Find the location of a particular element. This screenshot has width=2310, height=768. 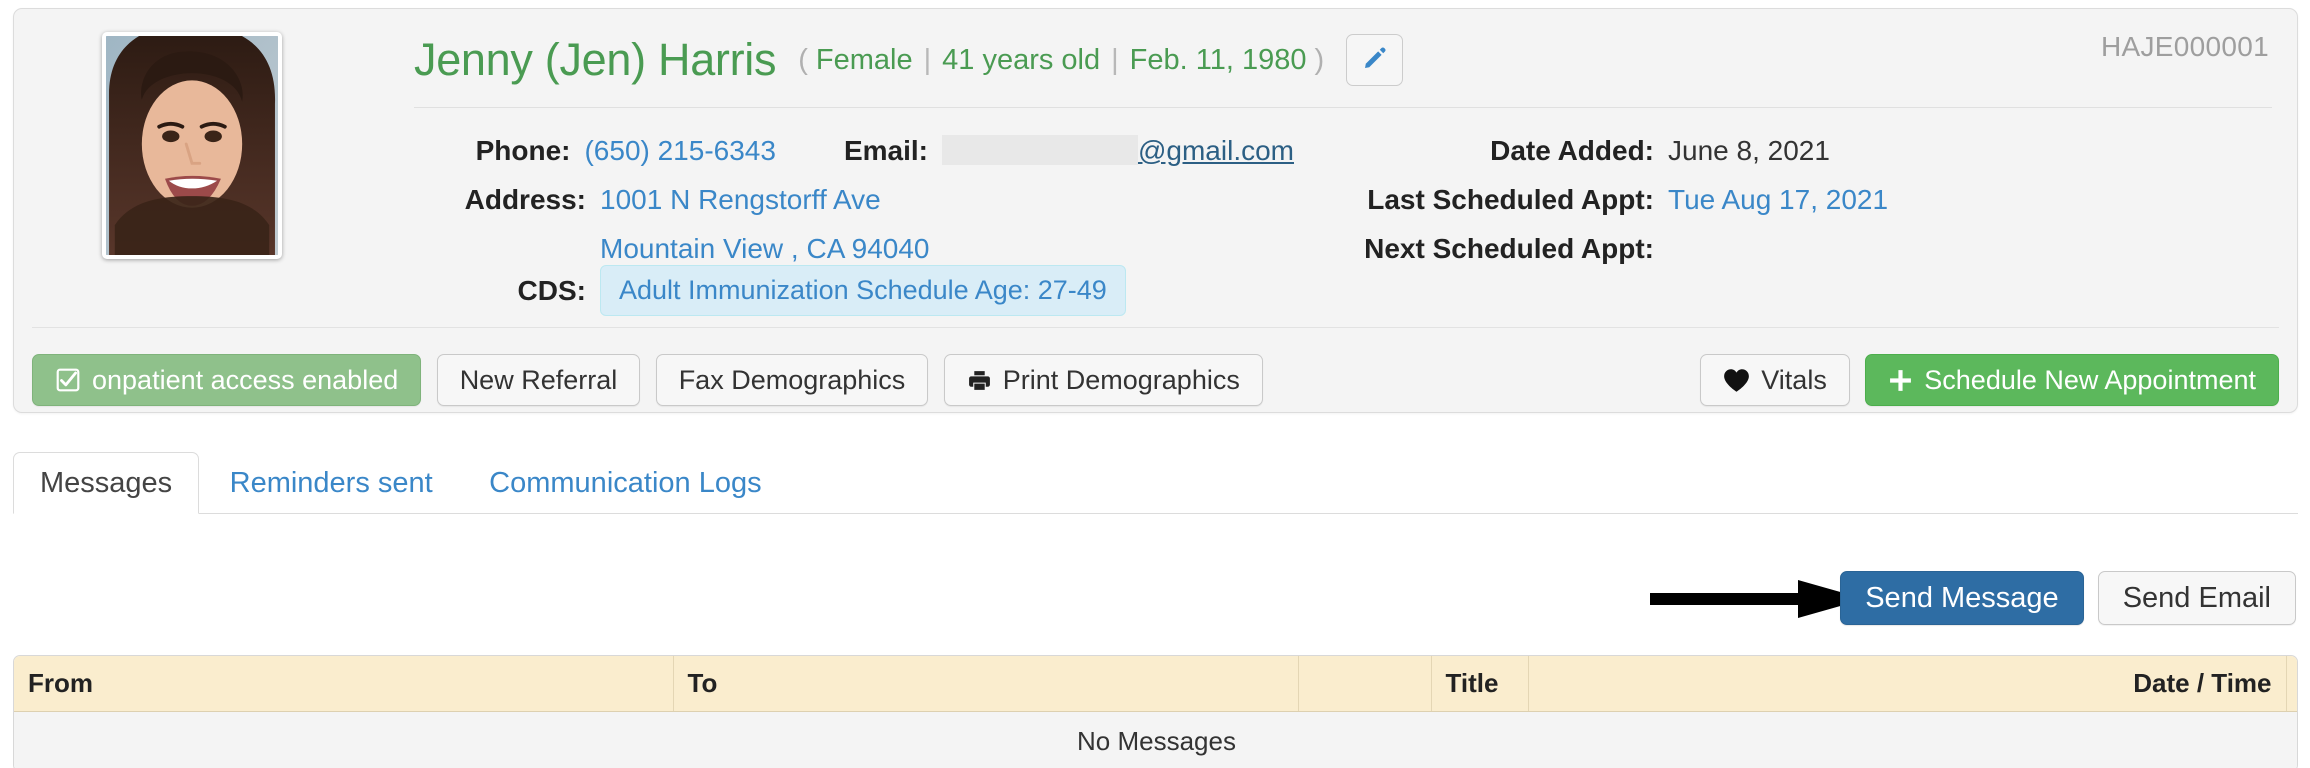

schedule-new-appointment-button: Schedule New Appointment is located at coordinates (2072, 380).